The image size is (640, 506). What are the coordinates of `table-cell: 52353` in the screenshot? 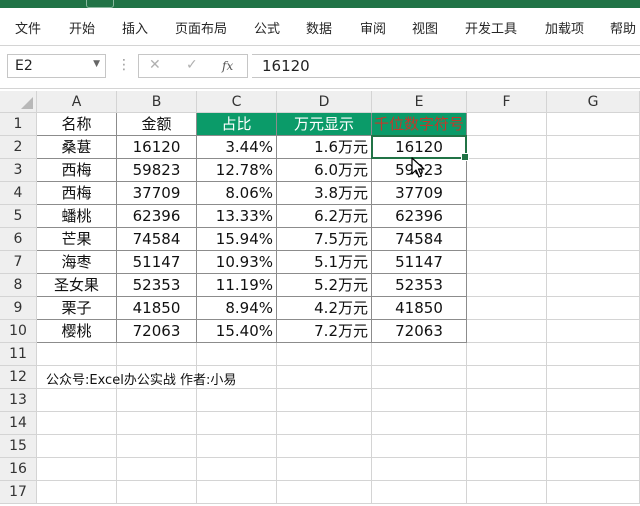 It's located at (157, 285).